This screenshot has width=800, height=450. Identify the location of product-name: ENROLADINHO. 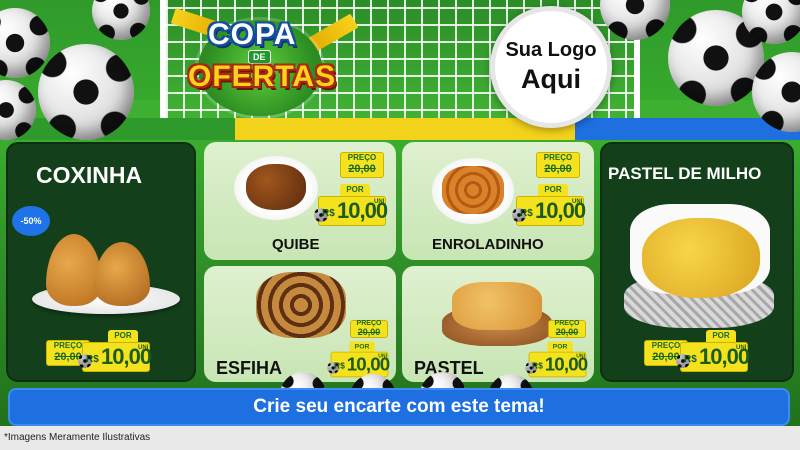
(488, 244).